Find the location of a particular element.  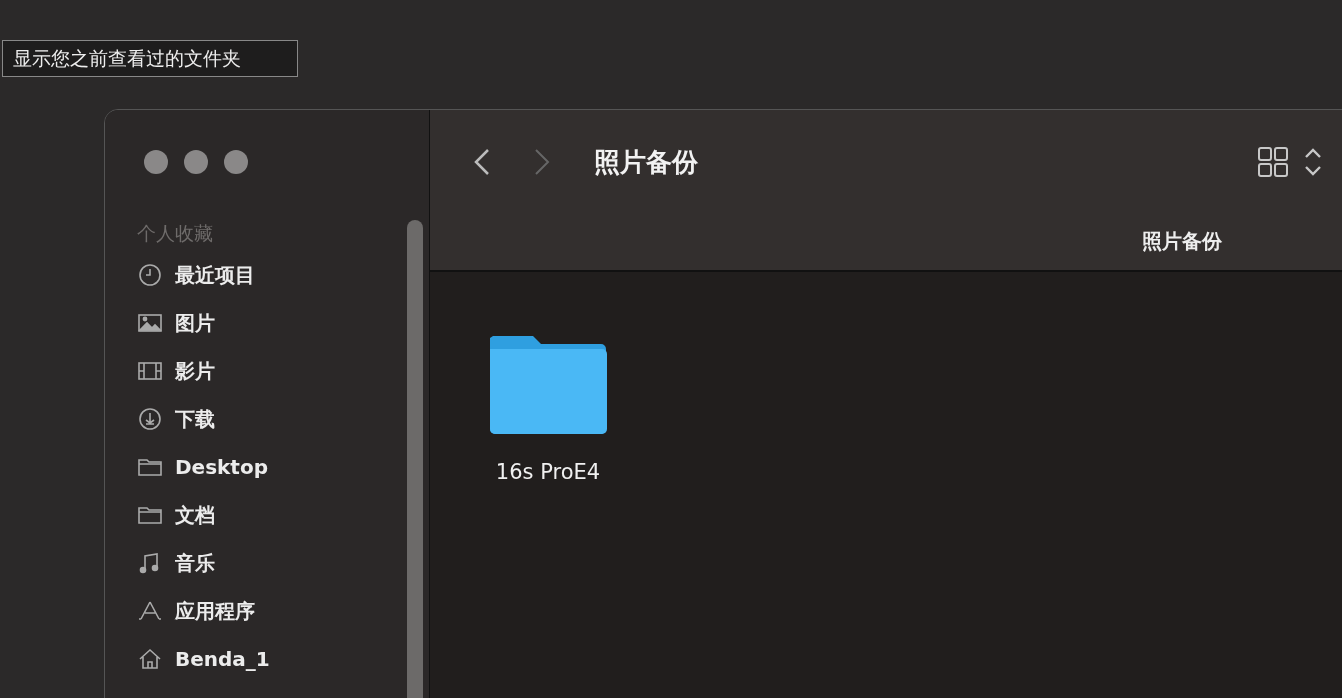

window-title: 照片备份 is located at coordinates (646, 162).